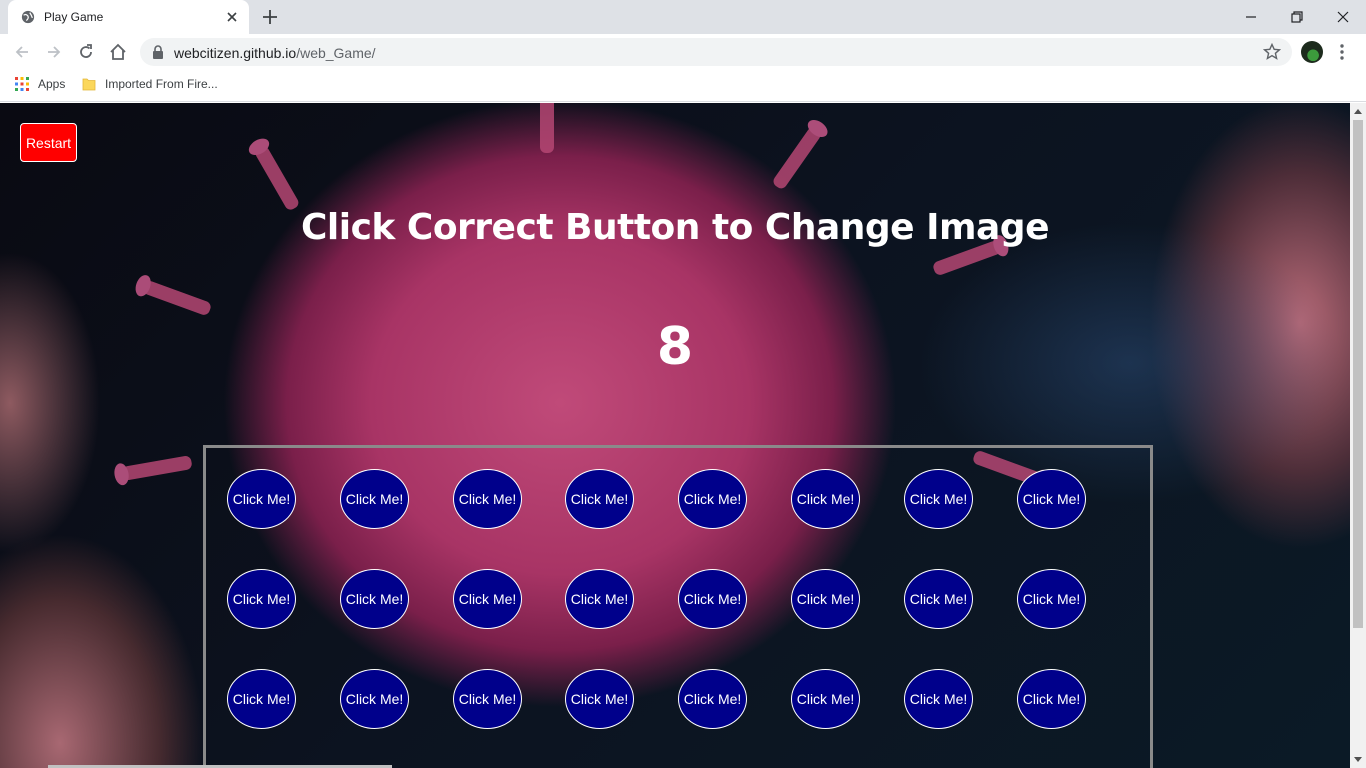  What do you see at coordinates (232, 17) in the screenshot?
I see `close-tab-icon` at bounding box center [232, 17].